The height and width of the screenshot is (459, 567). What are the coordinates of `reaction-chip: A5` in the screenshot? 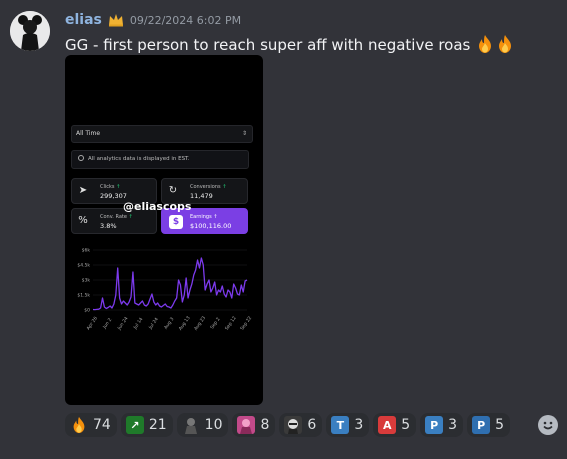 It's located at (395, 425).